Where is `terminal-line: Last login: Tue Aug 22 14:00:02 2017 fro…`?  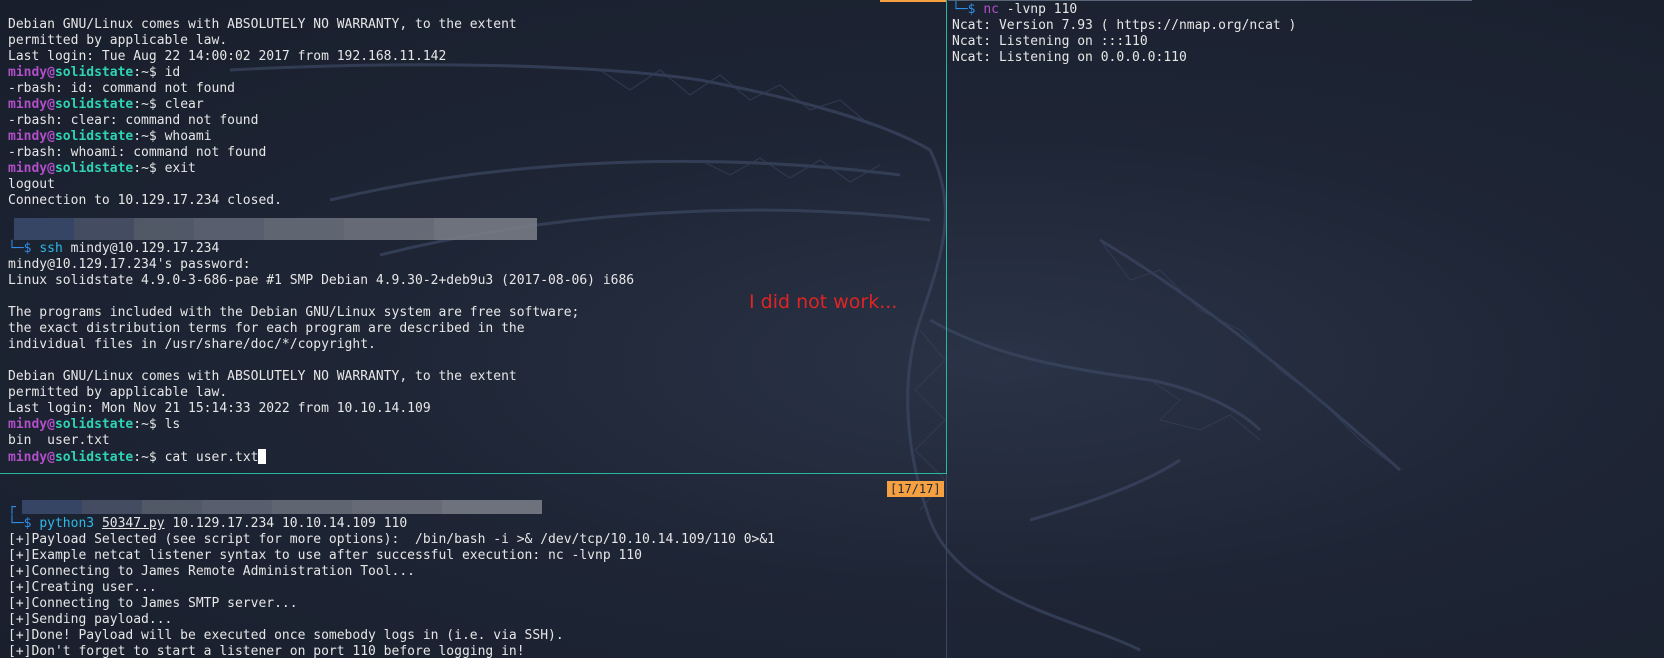 terminal-line: Last login: Tue Aug 22 14:00:02 2017 fro… is located at coordinates (227, 56).